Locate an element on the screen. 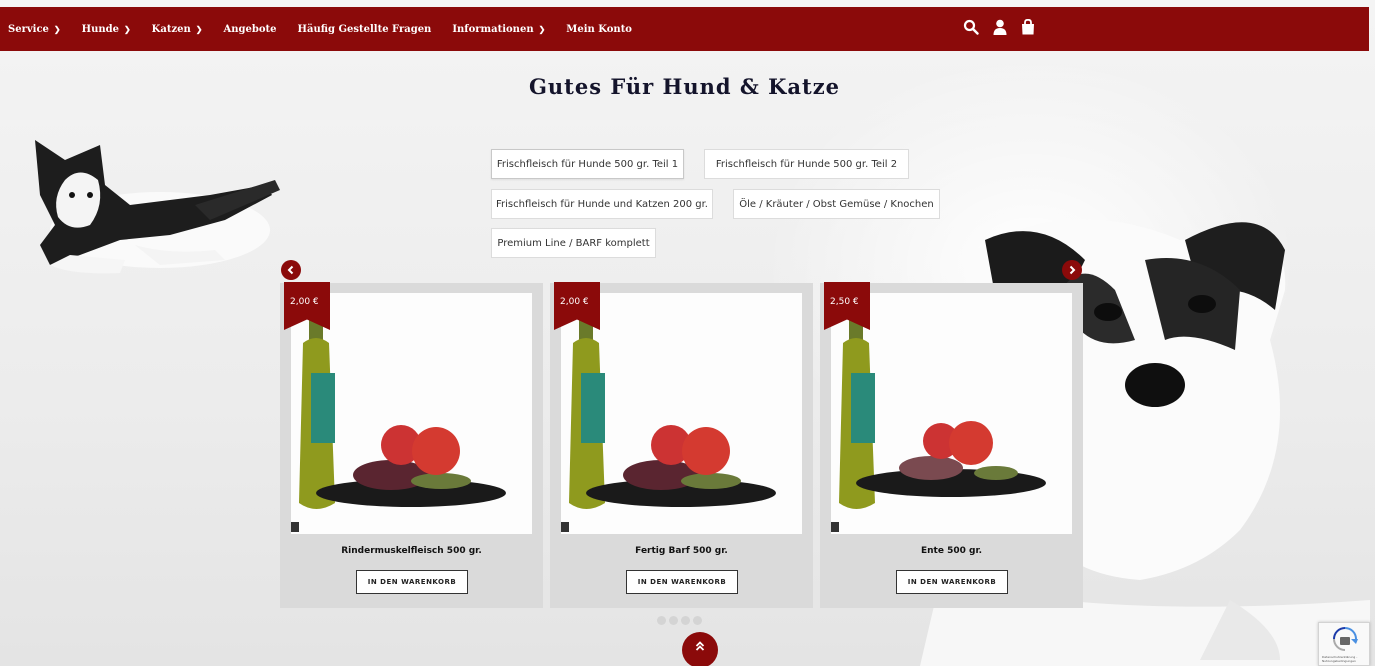 This screenshot has height=666, width=1375. shopping-bag-icon is located at coordinates (1028, 27).